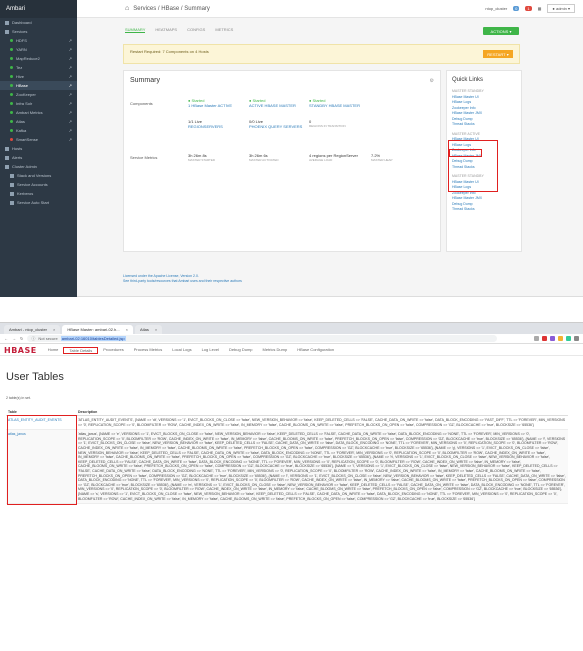 This screenshot has width=583, height=651. What do you see at coordinates (38, 85) in the screenshot?
I see `sidebar-item: HBase ↗` at bounding box center [38, 85].